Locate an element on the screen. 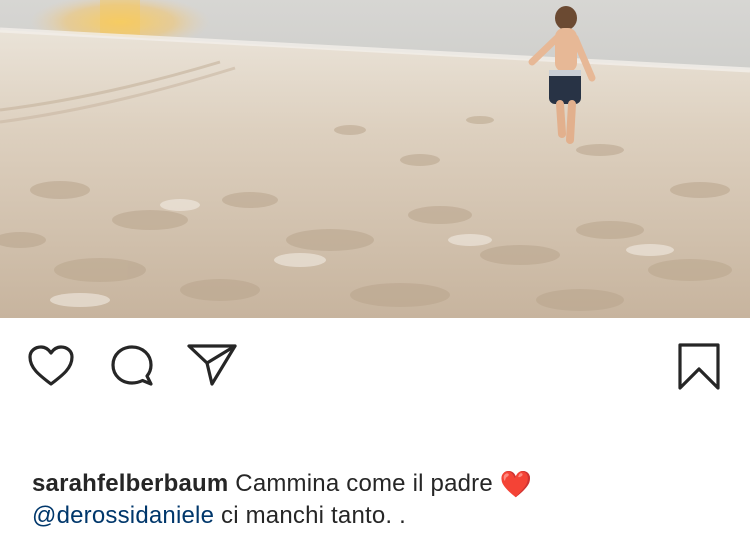  caption-mention: @derossidaniele is located at coordinates (123, 515).